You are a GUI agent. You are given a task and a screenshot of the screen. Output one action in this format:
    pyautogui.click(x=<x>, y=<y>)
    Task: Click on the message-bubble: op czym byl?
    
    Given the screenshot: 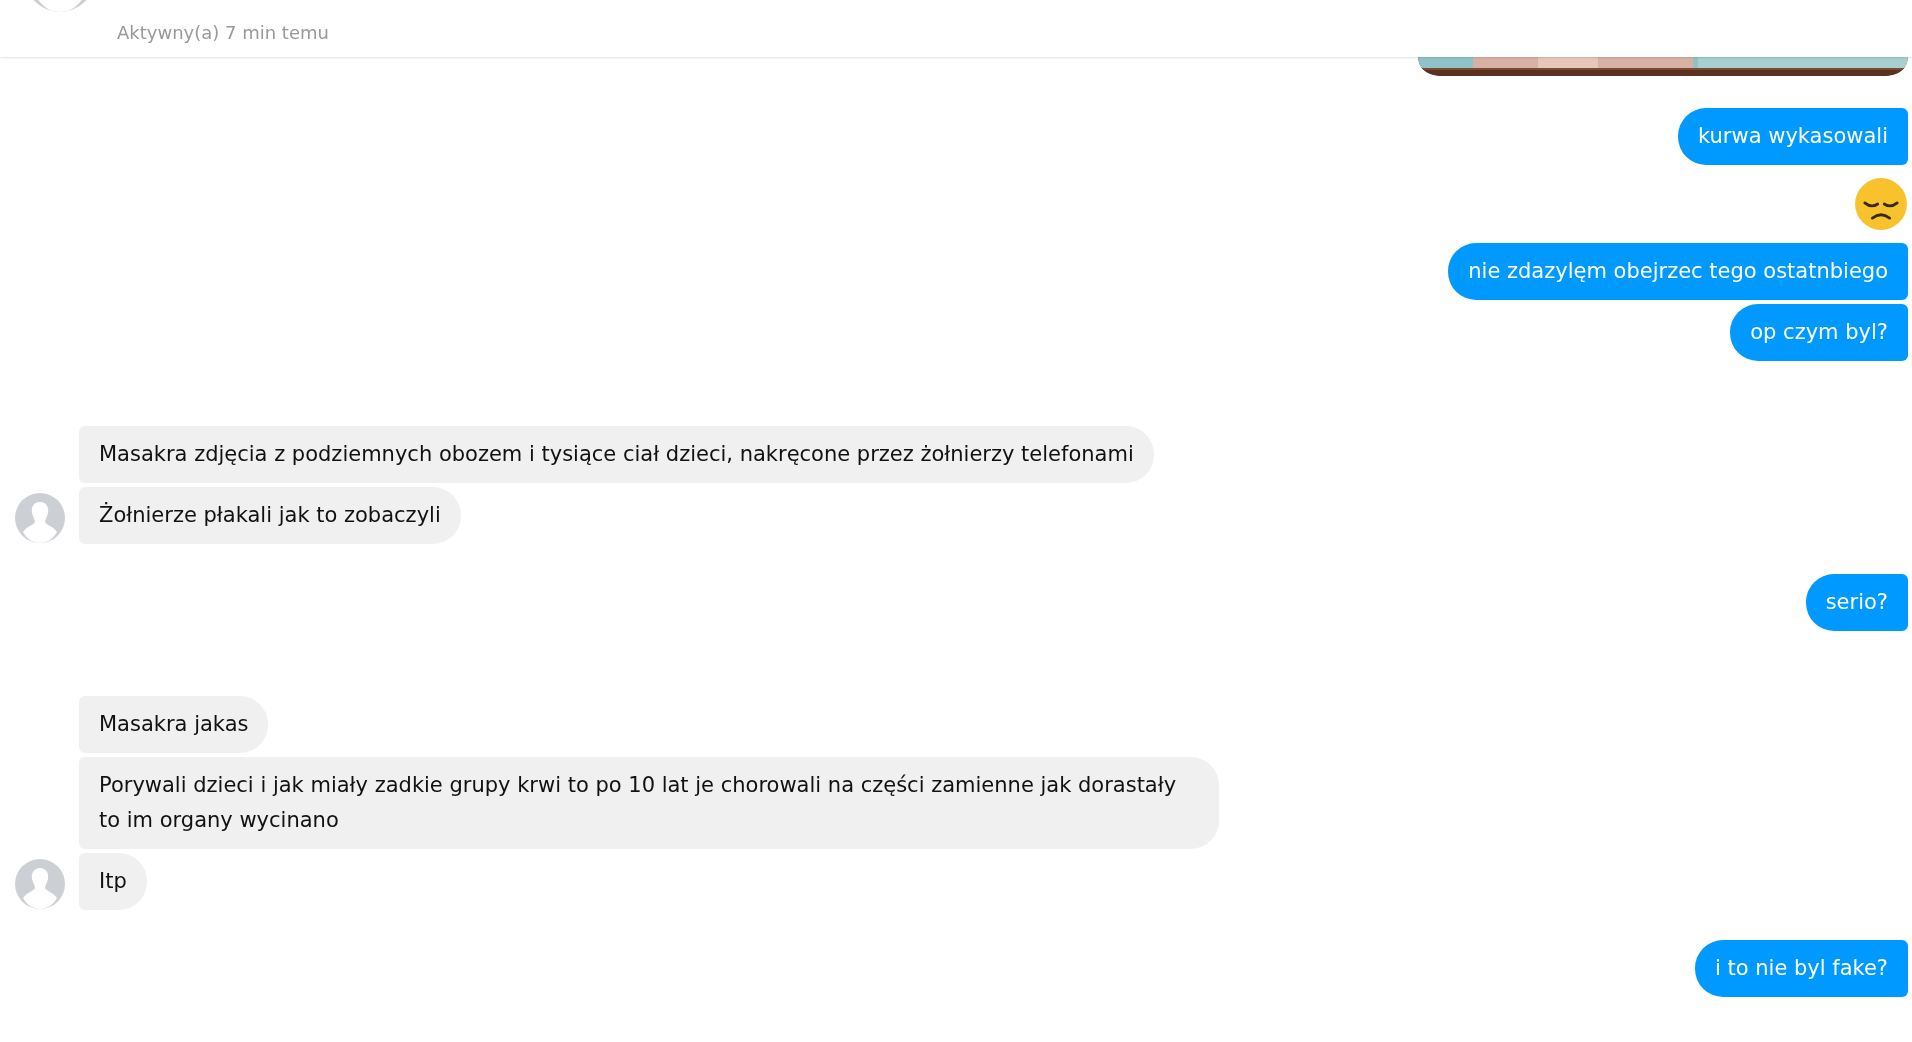 What is the action you would take?
    pyautogui.click(x=1819, y=332)
    